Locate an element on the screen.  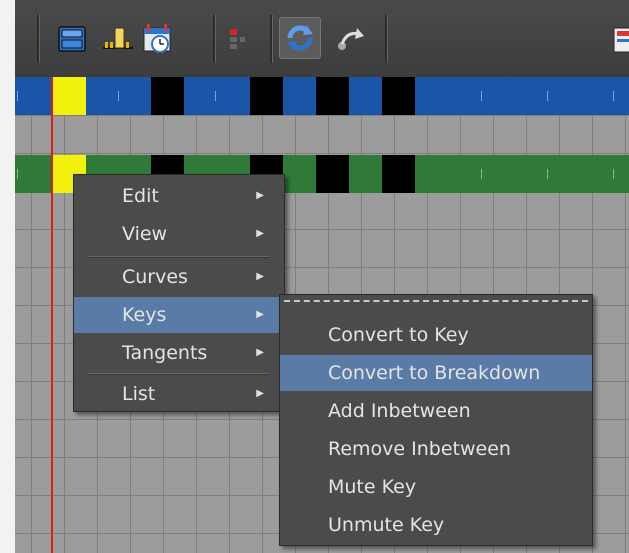
submenu-item-label: Convert to Breakdown is located at coordinates (434, 373).